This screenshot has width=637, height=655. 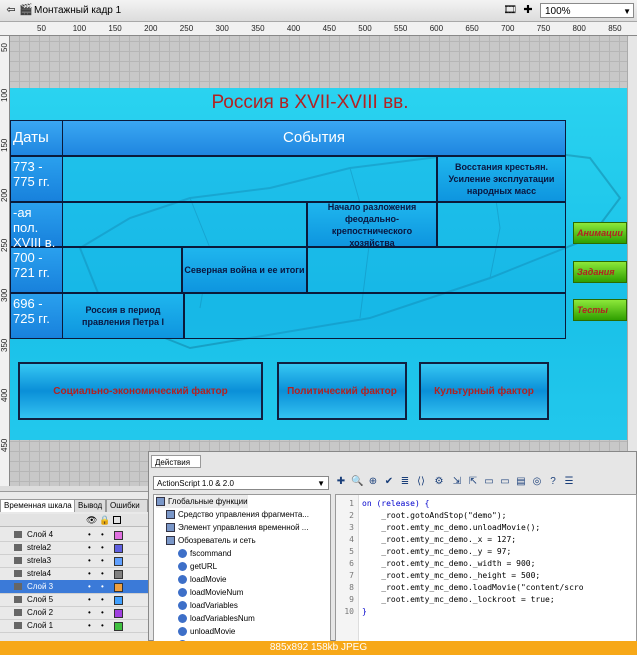 What do you see at coordinates (36, 138) in the screenshot?
I see `header-dates: Даты` at bounding box center [36, 138].